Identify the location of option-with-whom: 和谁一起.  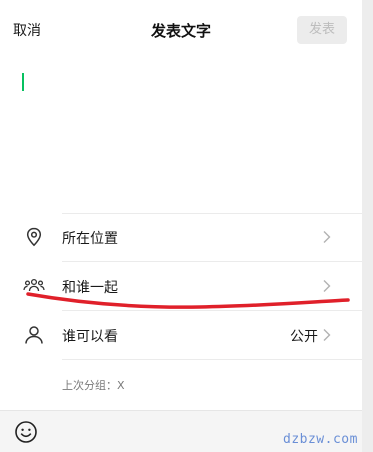
(181, 286).